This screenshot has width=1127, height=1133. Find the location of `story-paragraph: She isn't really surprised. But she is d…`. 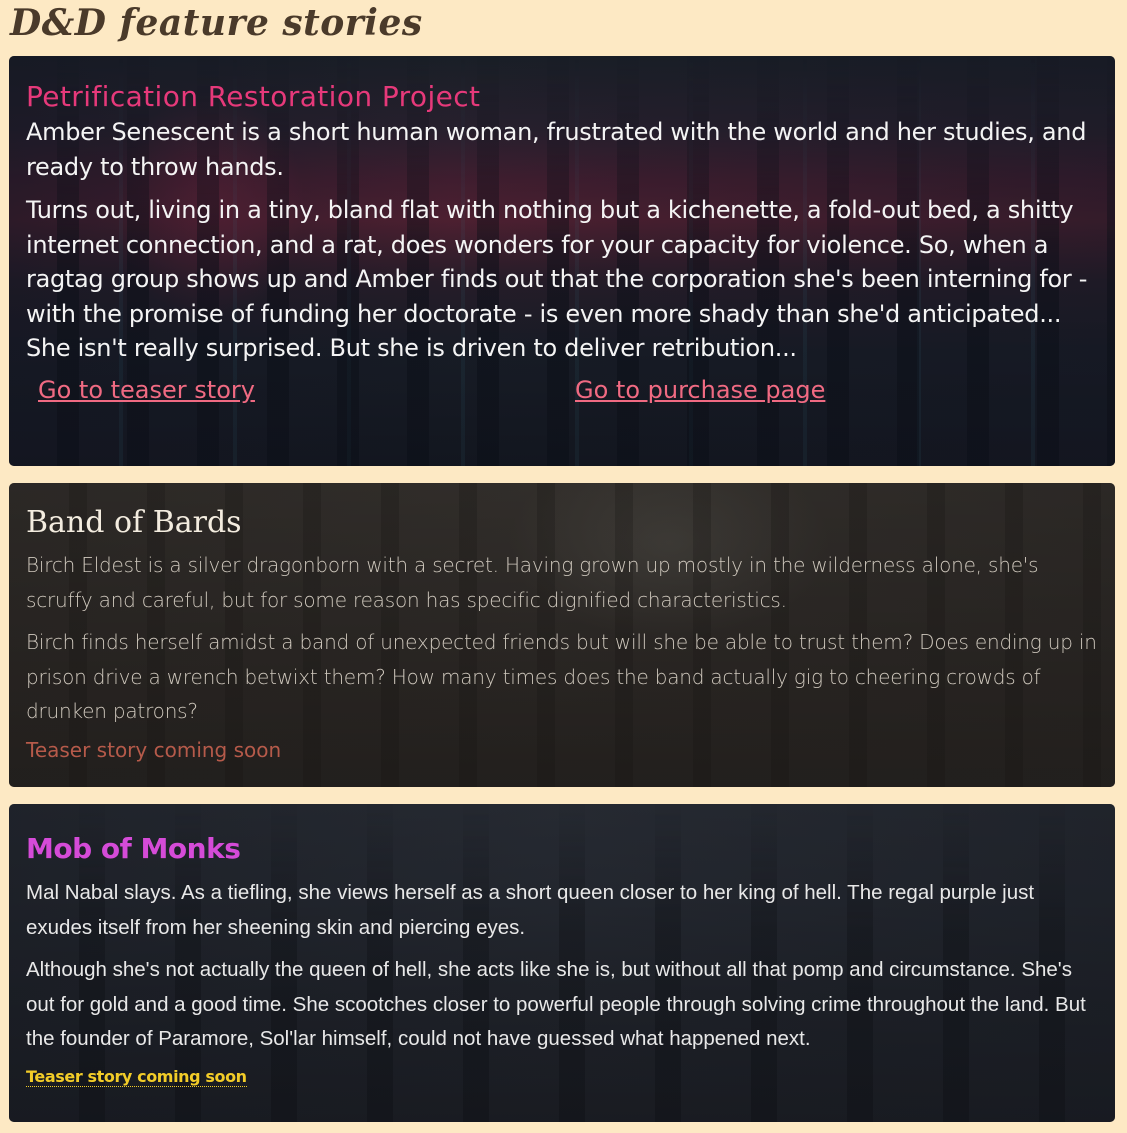

story-paragraph: She isn't really surprised. But she is d… is located at coordinates (411, 348).